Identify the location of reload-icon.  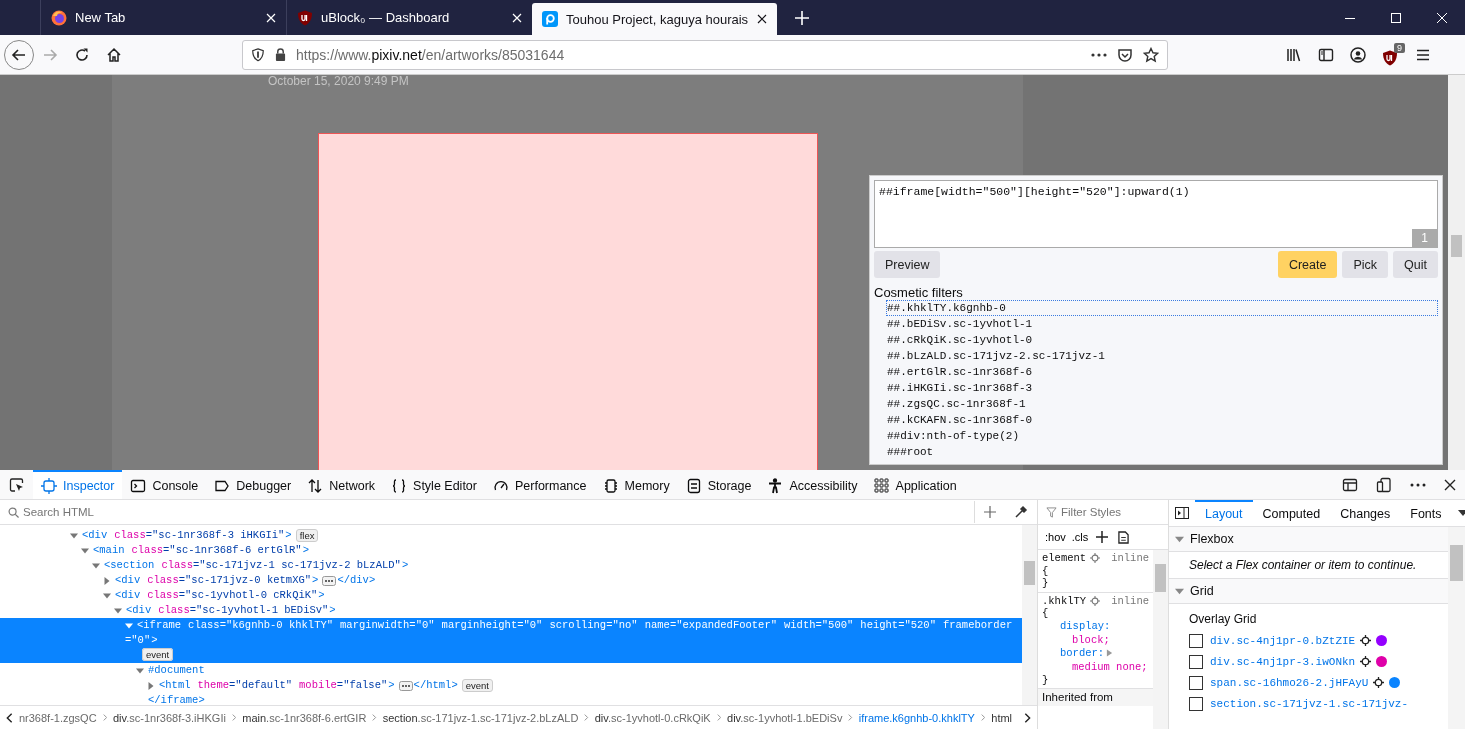
(82, 54).